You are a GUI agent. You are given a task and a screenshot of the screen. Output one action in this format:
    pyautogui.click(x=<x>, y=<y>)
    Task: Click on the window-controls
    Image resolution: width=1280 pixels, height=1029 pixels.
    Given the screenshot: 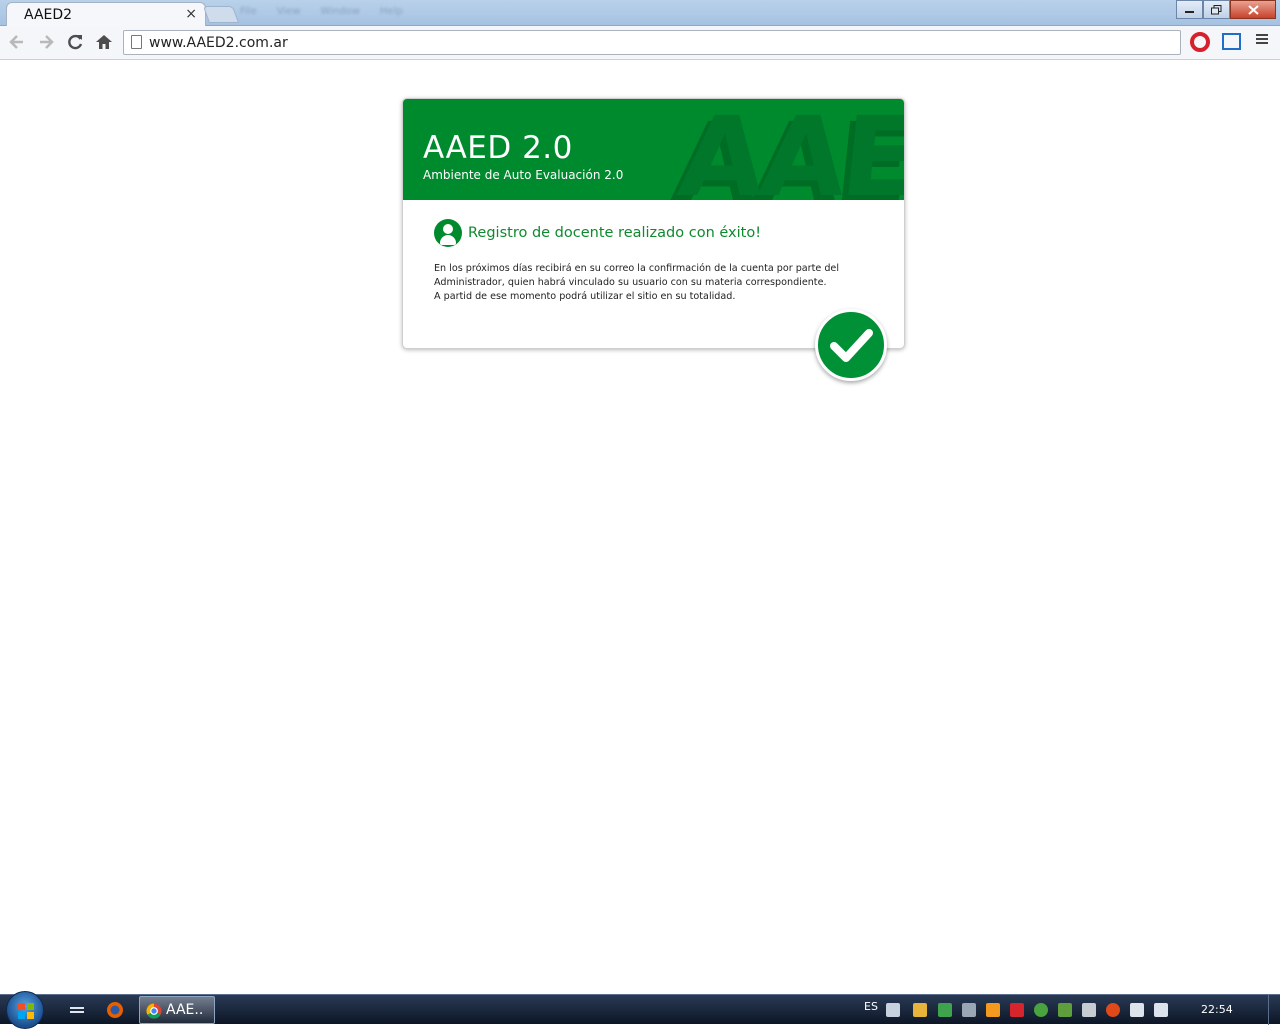 What is the action you would take?
    pyautogui.click(x=1226, y=9)
    